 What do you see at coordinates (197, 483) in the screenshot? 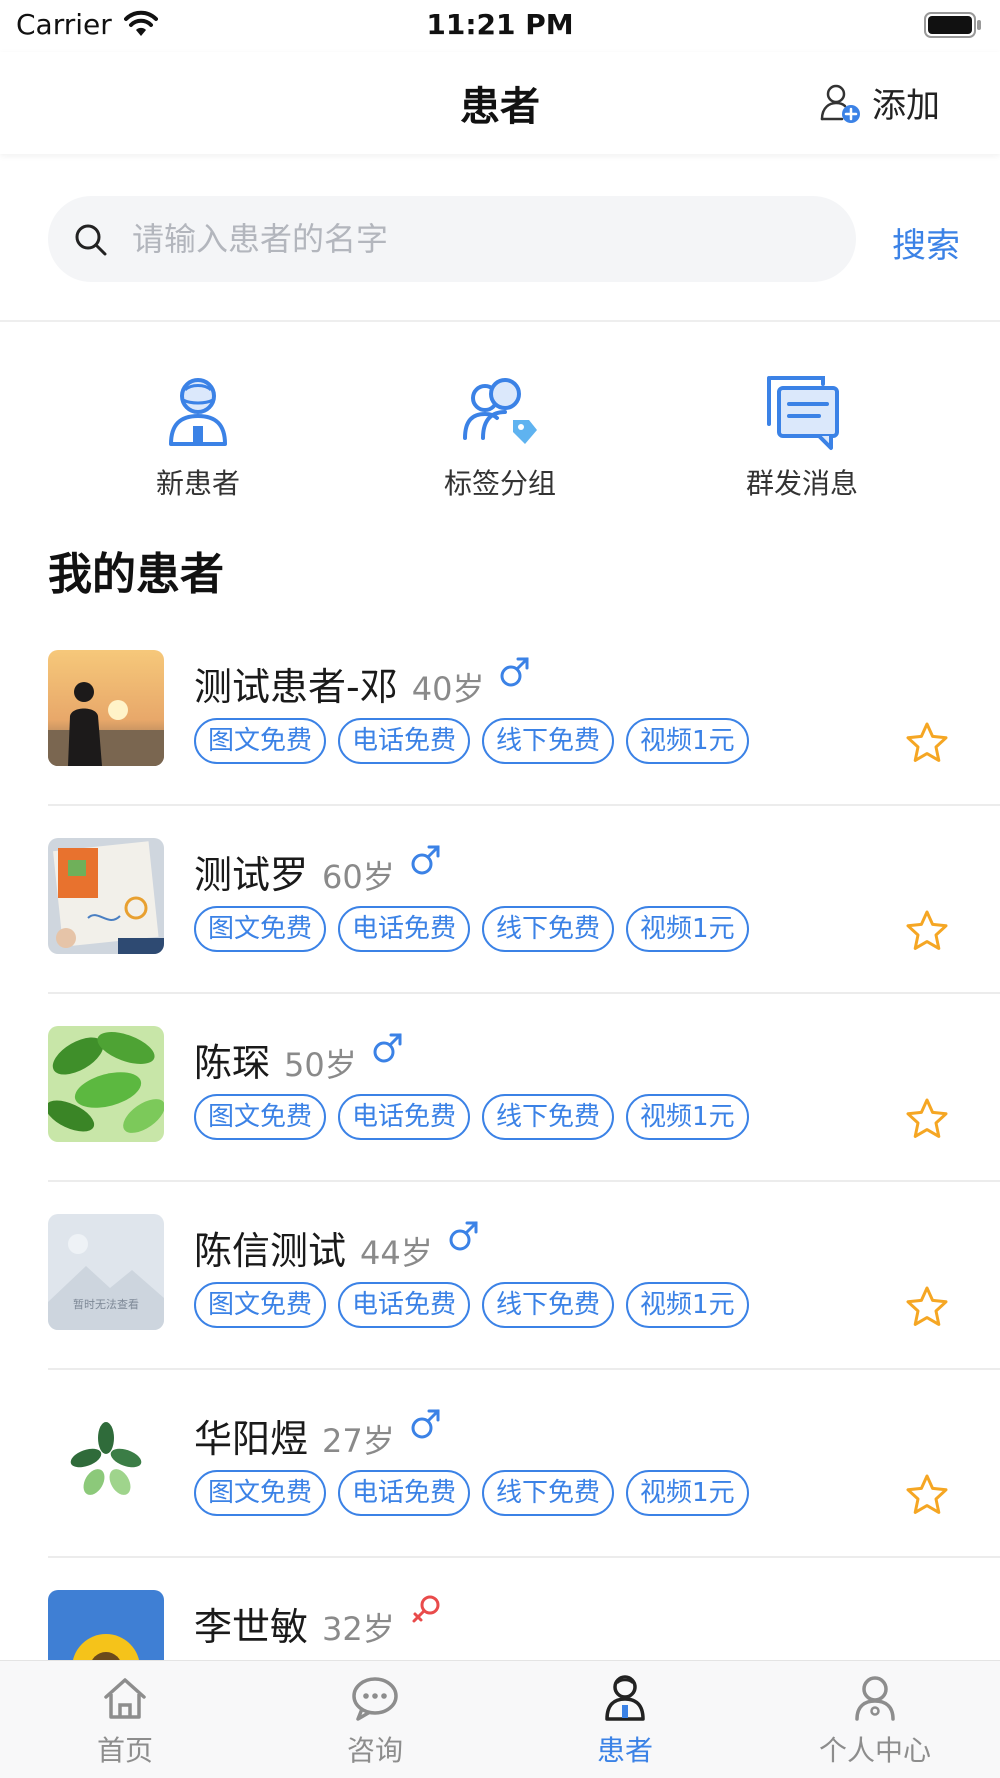
I see `new-patient-label: 新患者` at bounding box center [197, 483].